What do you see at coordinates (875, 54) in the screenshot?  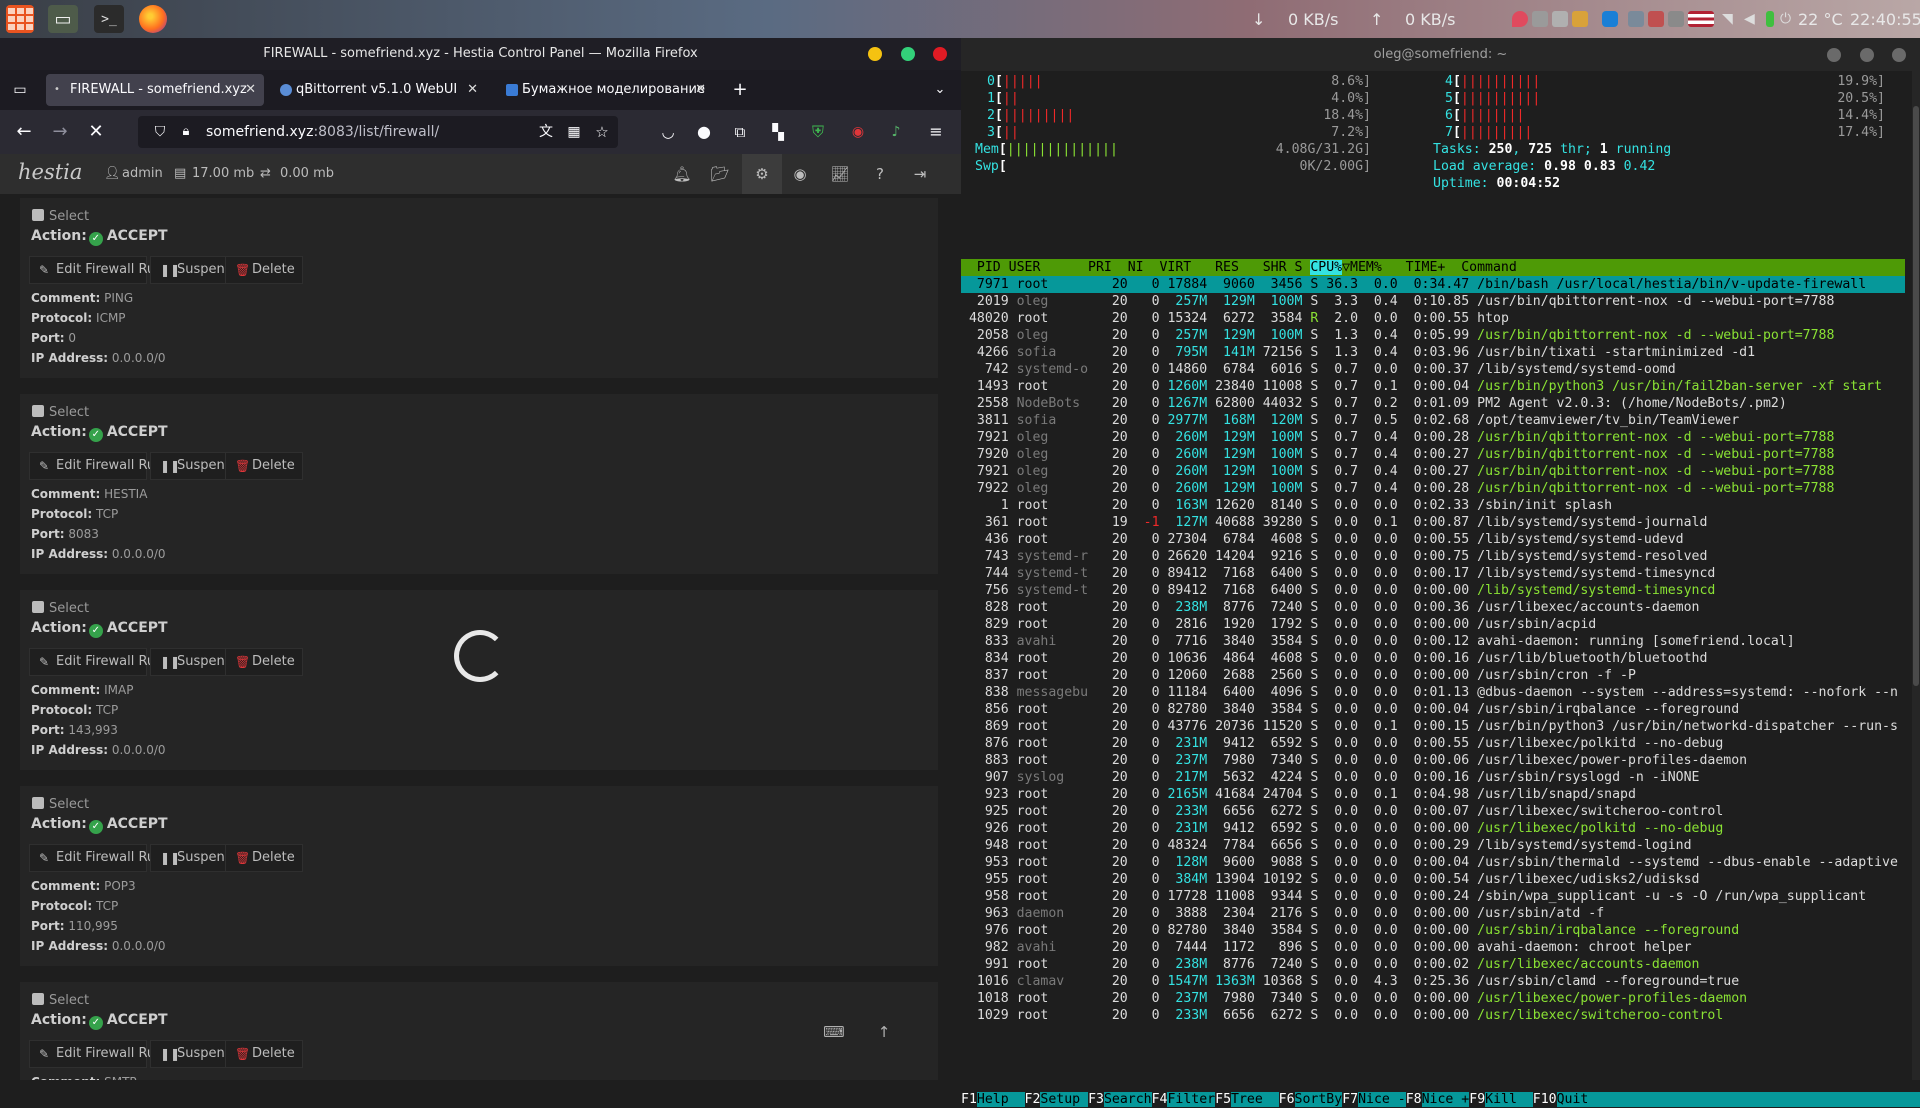 I see `minimize-button` at bounding box center [875, 54].